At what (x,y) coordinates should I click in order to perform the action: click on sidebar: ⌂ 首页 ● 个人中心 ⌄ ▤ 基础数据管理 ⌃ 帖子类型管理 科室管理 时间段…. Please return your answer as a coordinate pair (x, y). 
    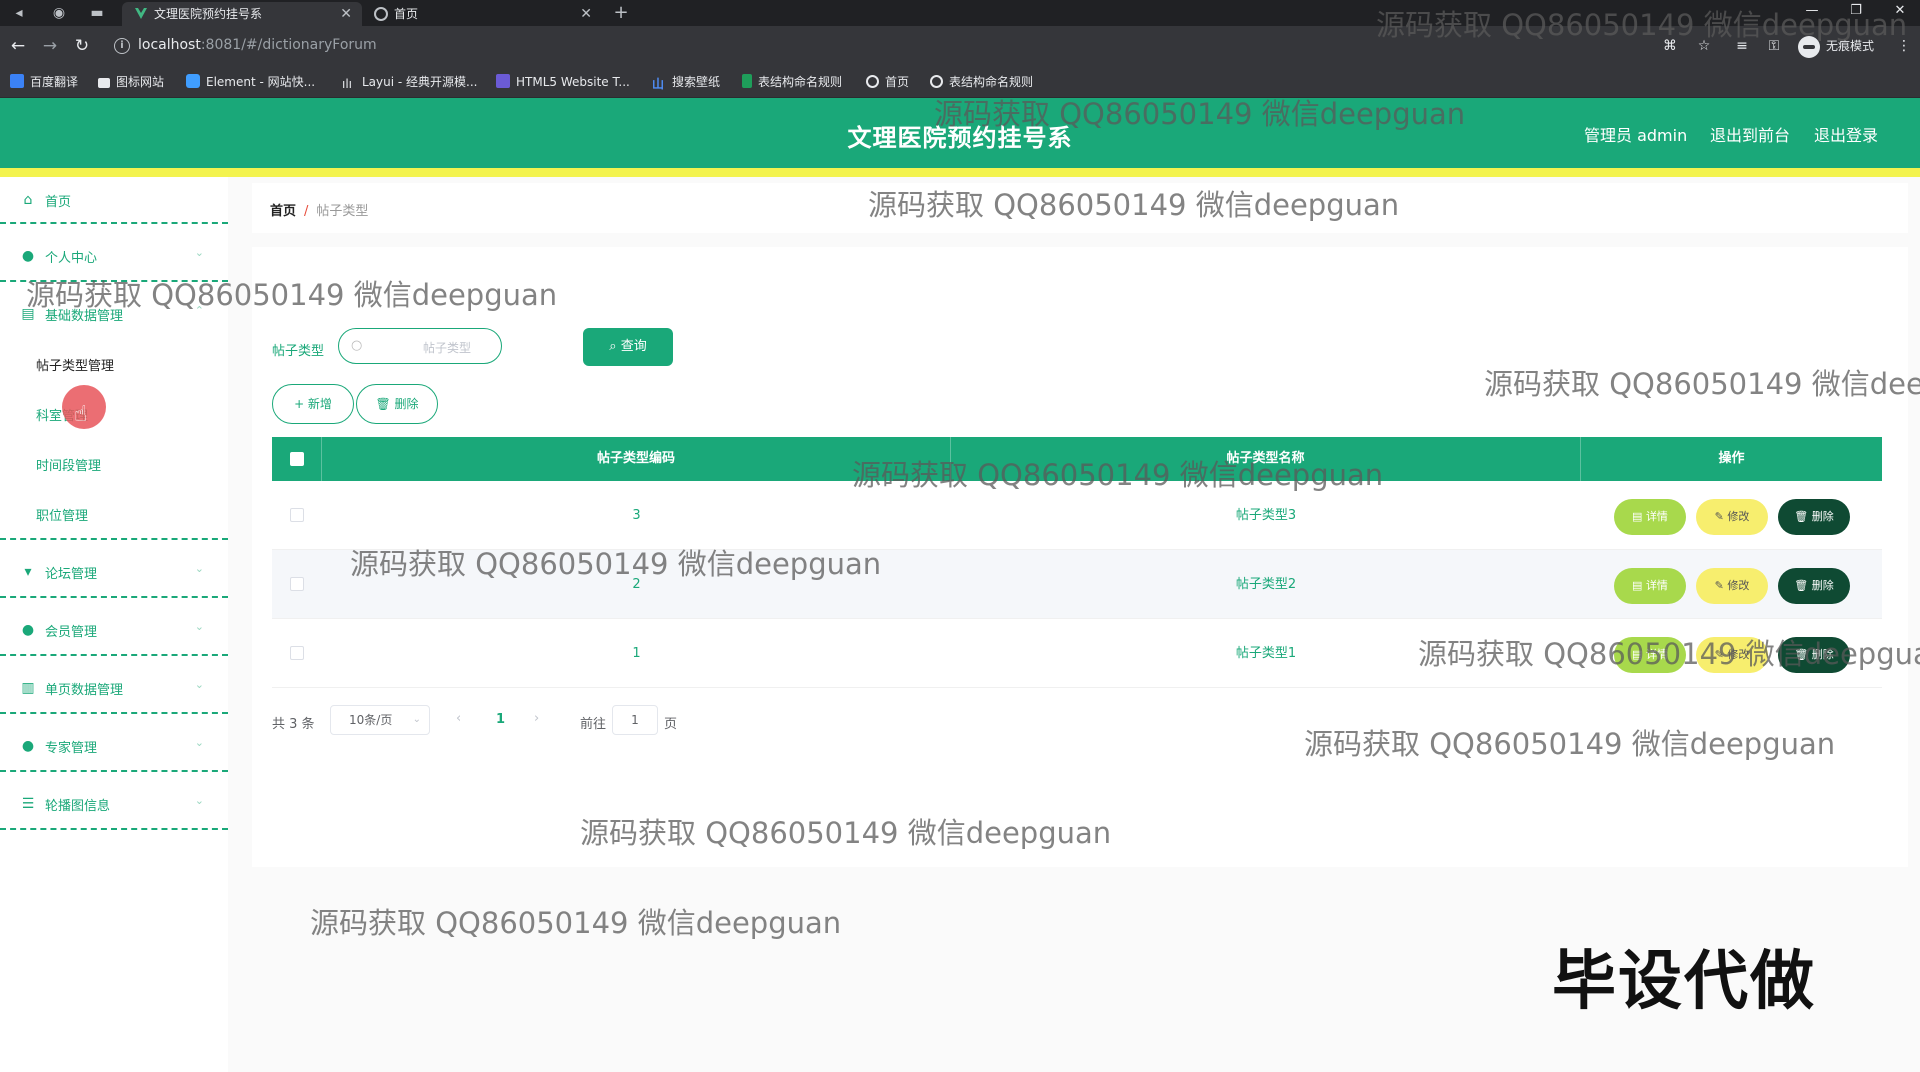
    Looking at the image, I should click on (114, 624).